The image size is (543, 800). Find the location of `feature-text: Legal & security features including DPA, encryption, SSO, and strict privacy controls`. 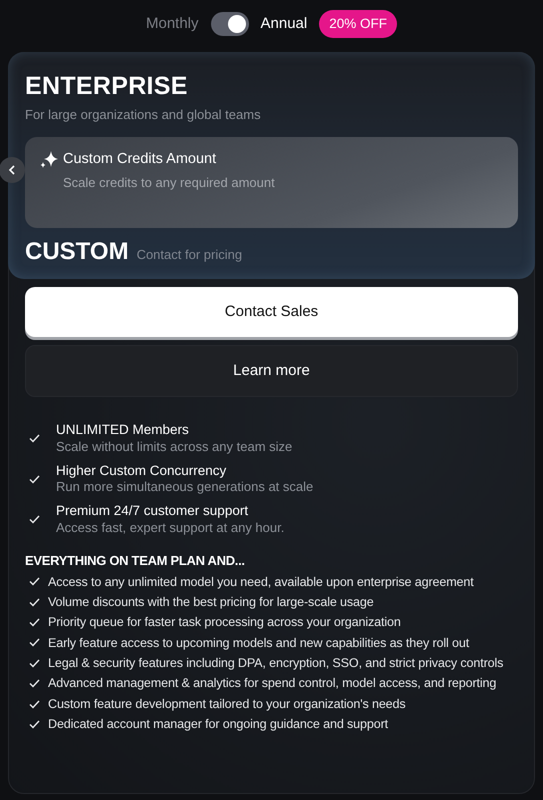

feature-text: Legal & security features including DPA, encryption, SSO, and strict privacy controls is located at coordinates (276, 663).